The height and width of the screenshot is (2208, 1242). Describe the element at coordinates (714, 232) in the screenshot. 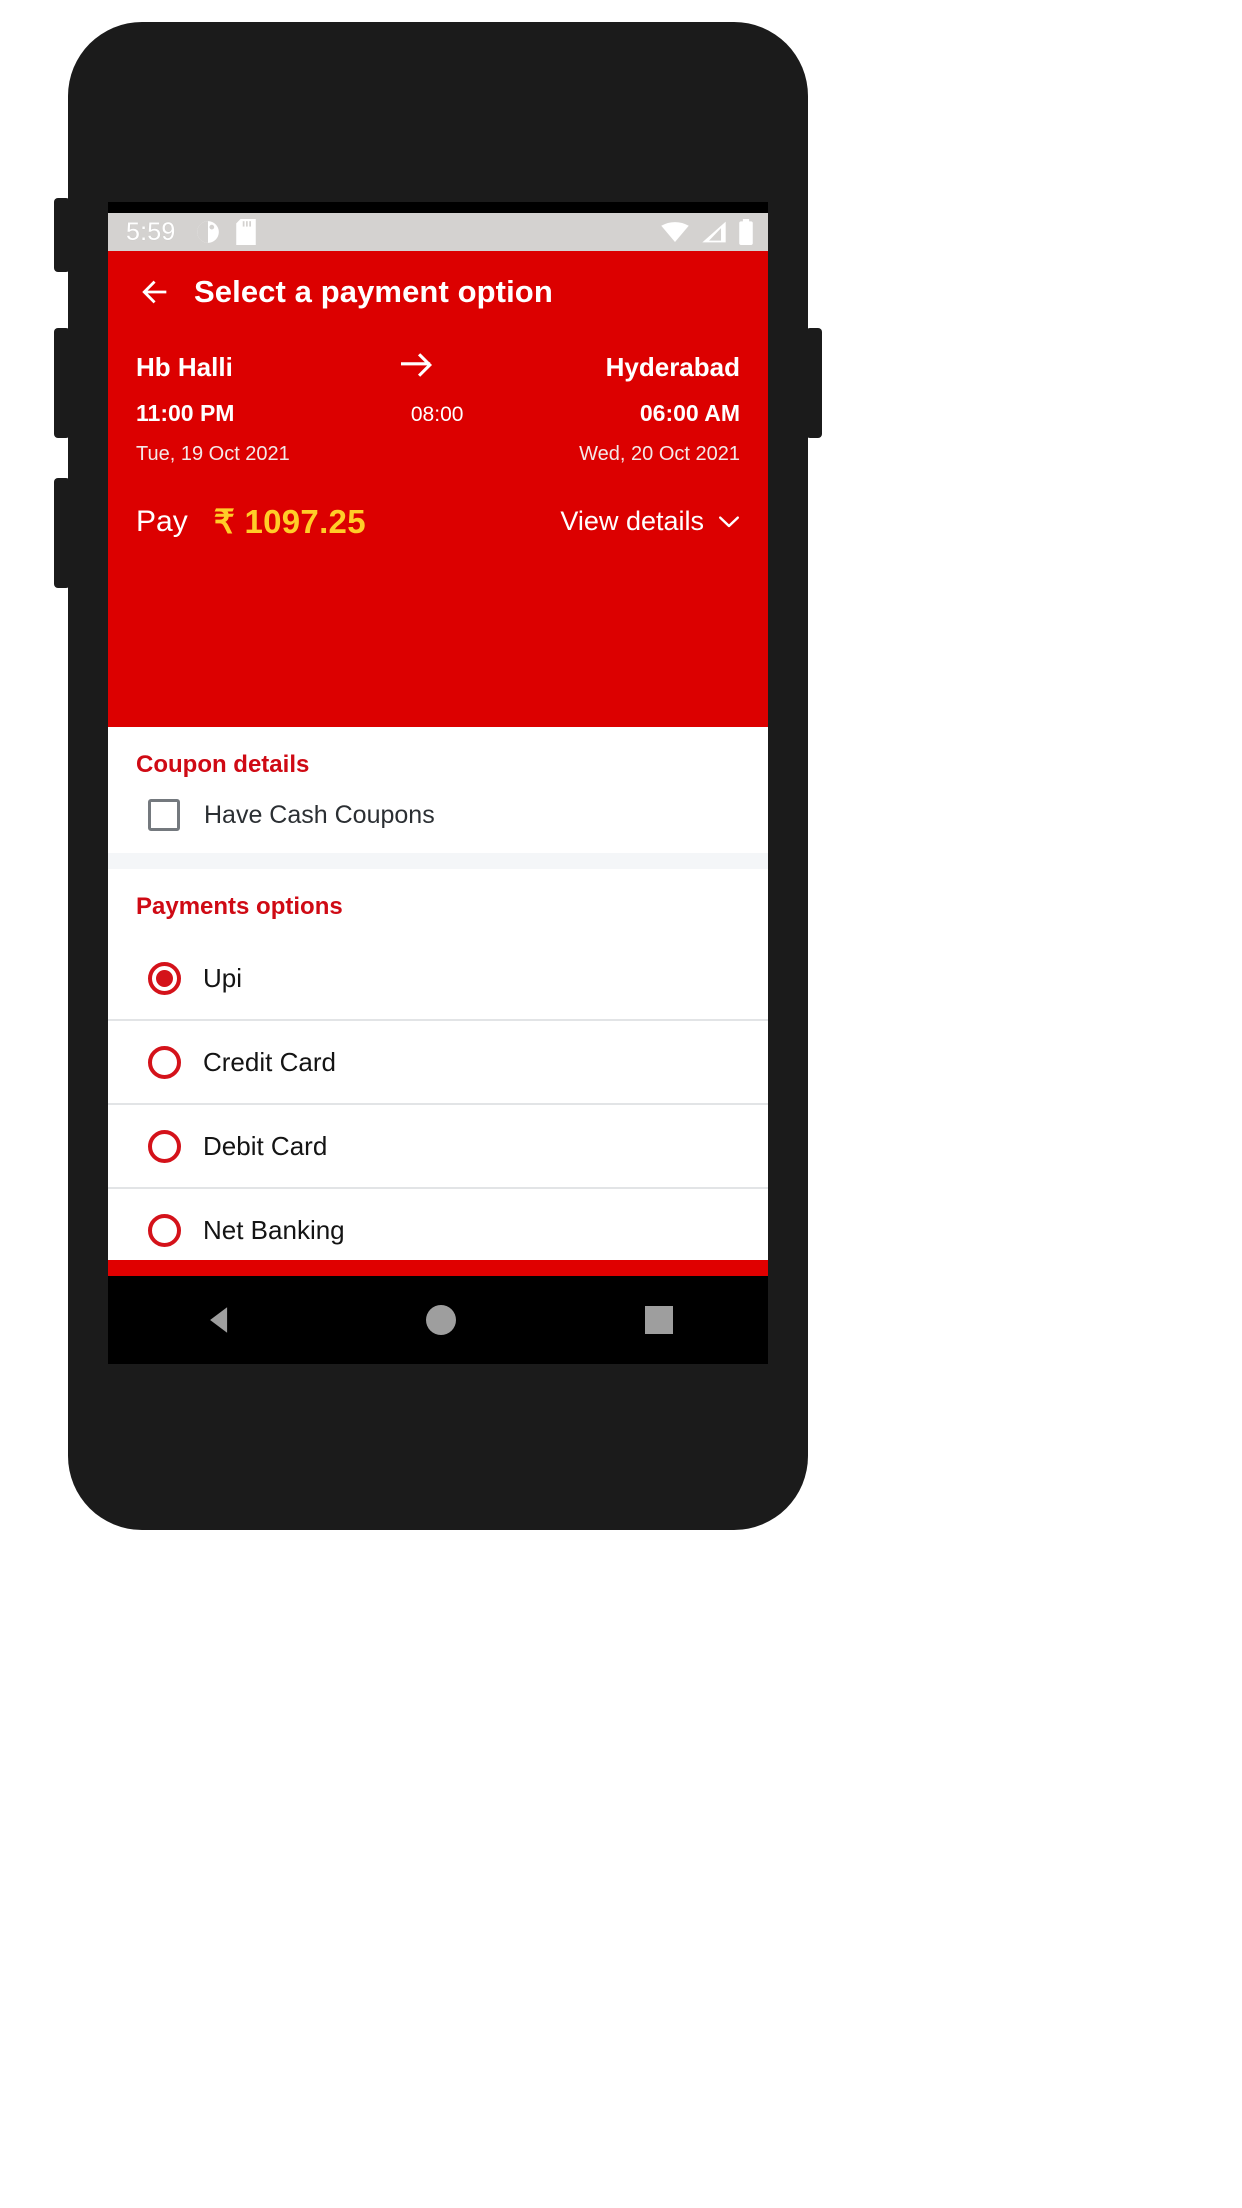

I see `cellular-signal-icon` at that location.